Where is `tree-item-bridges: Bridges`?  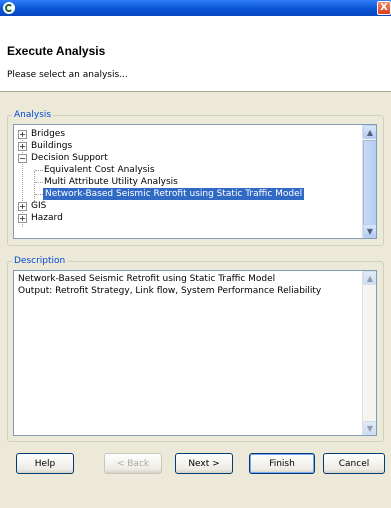
tree-item-bridges: Bridges is located at coordinates (48, 134).